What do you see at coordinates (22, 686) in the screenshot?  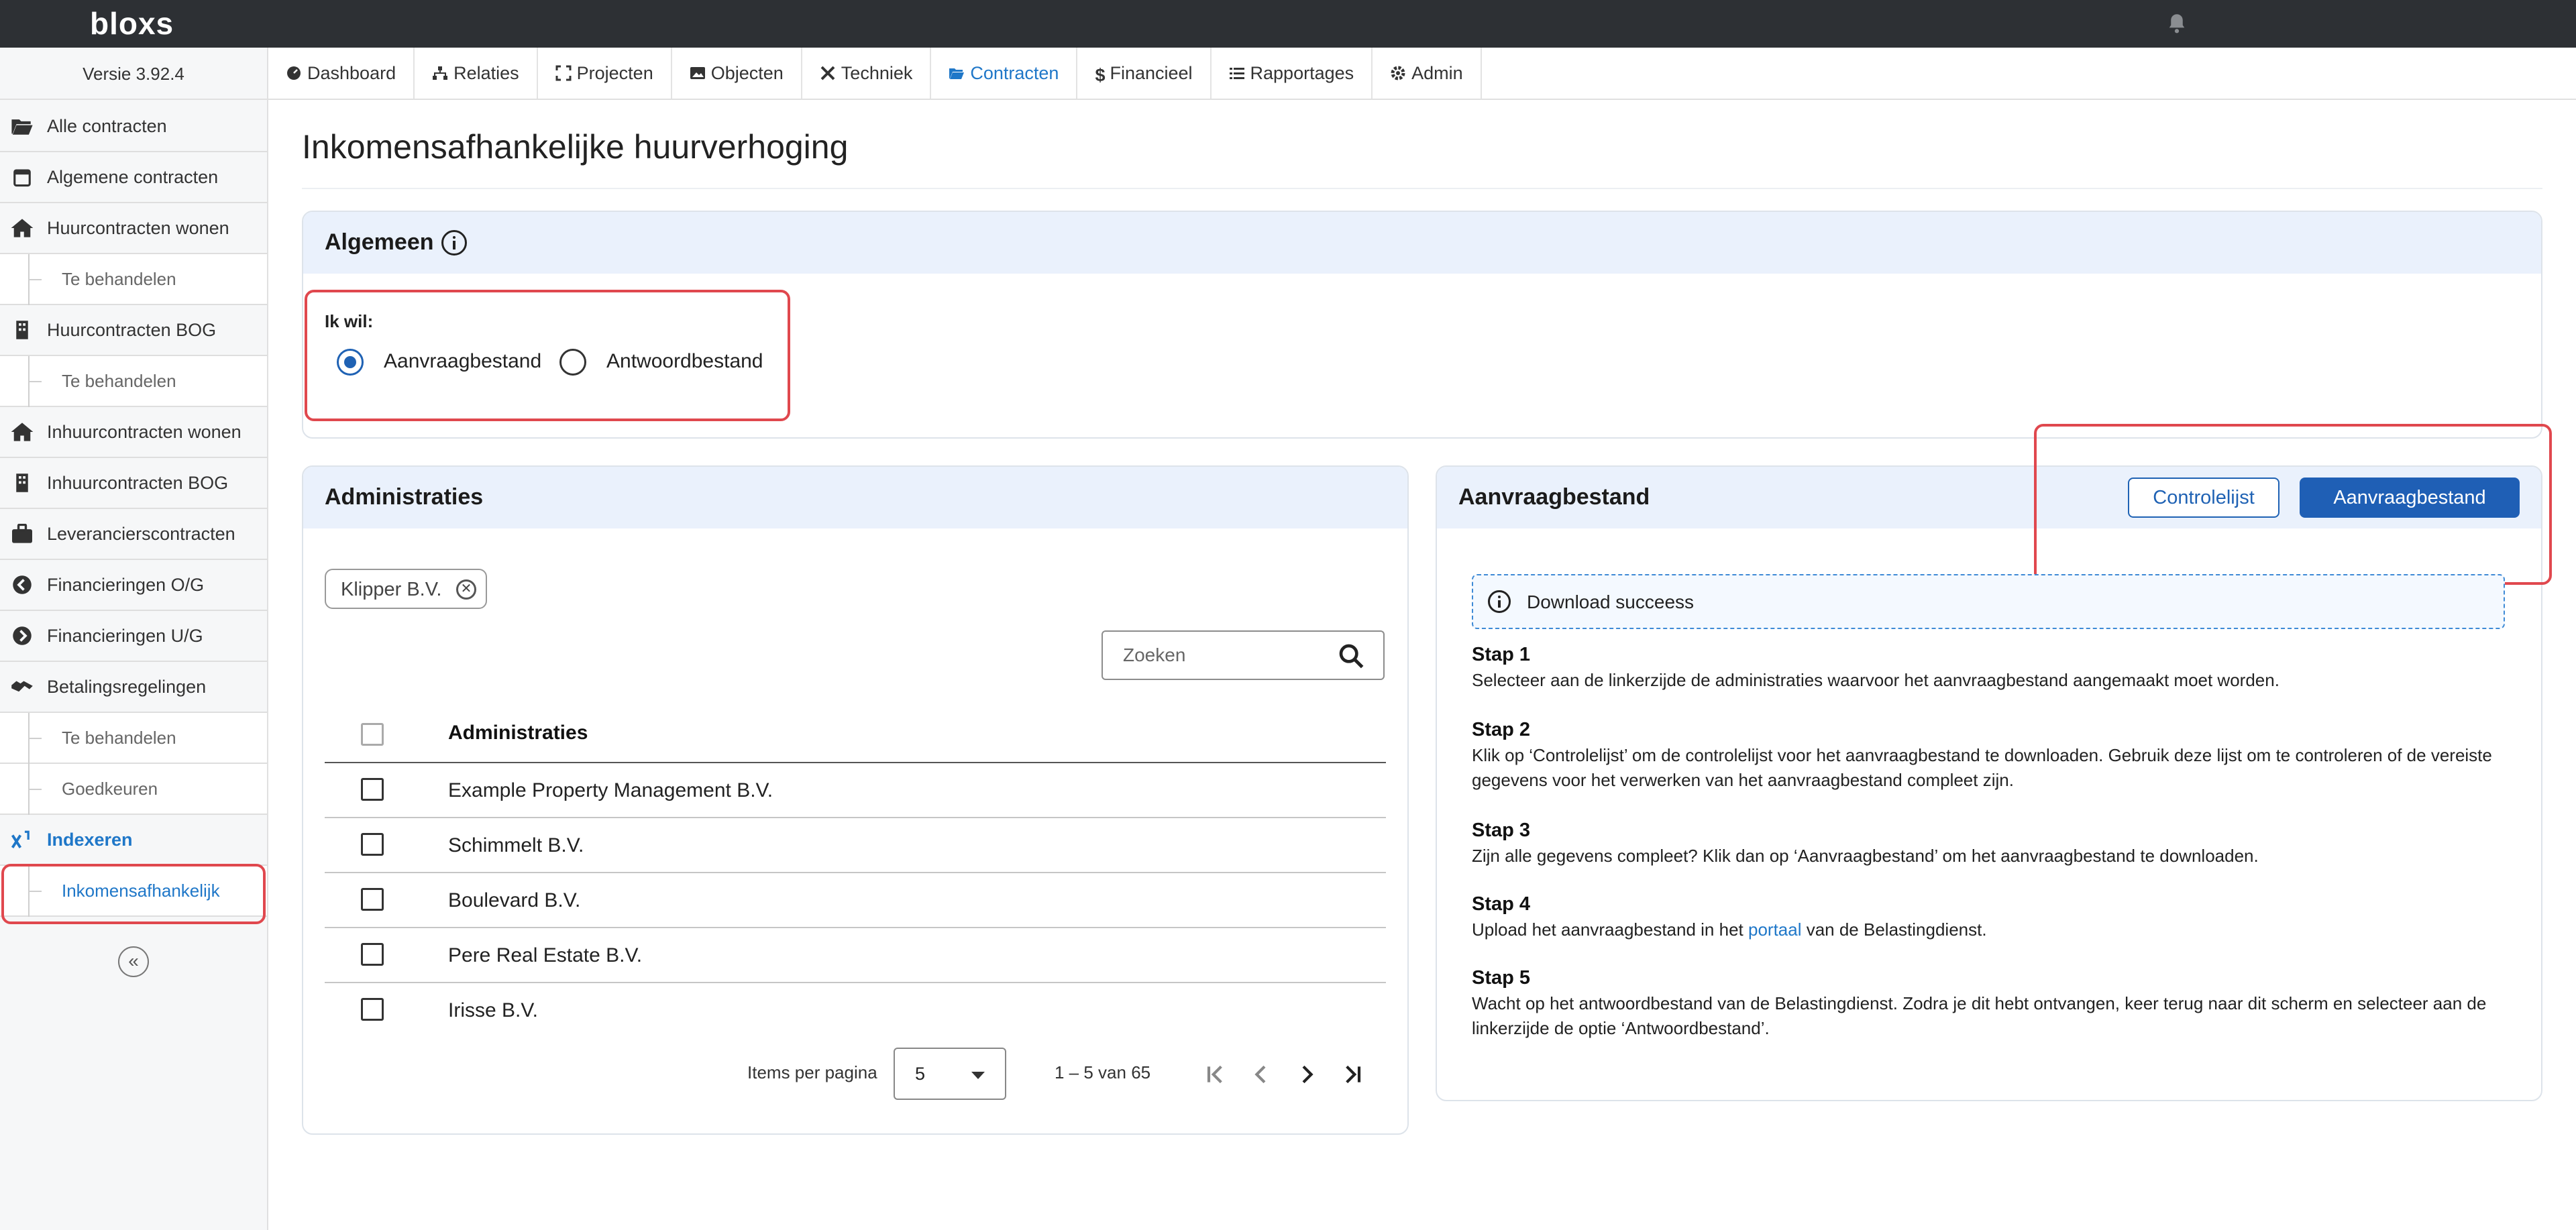 I see `handshake-icon` at bounding box center [22, 686].